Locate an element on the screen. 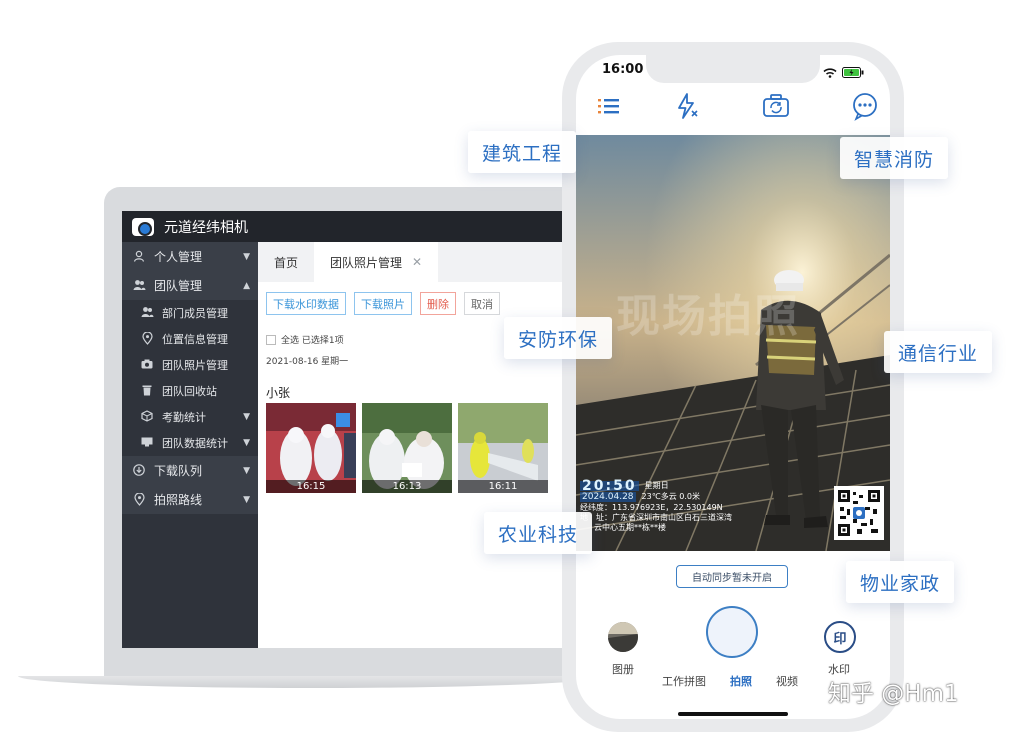  stamp-address: 广东省深圳市南山区白石三道深湾 is located at coordinates (672, 517).